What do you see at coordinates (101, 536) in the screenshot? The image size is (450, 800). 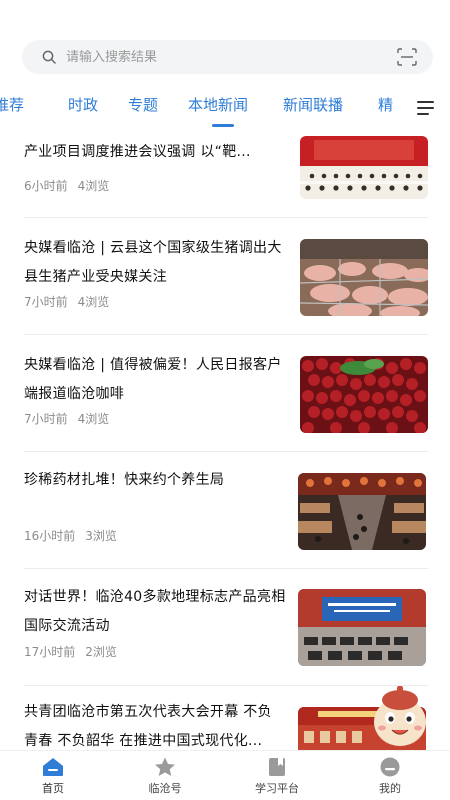 I see `news-views: 3浏览` at bounding box center [101, 536].